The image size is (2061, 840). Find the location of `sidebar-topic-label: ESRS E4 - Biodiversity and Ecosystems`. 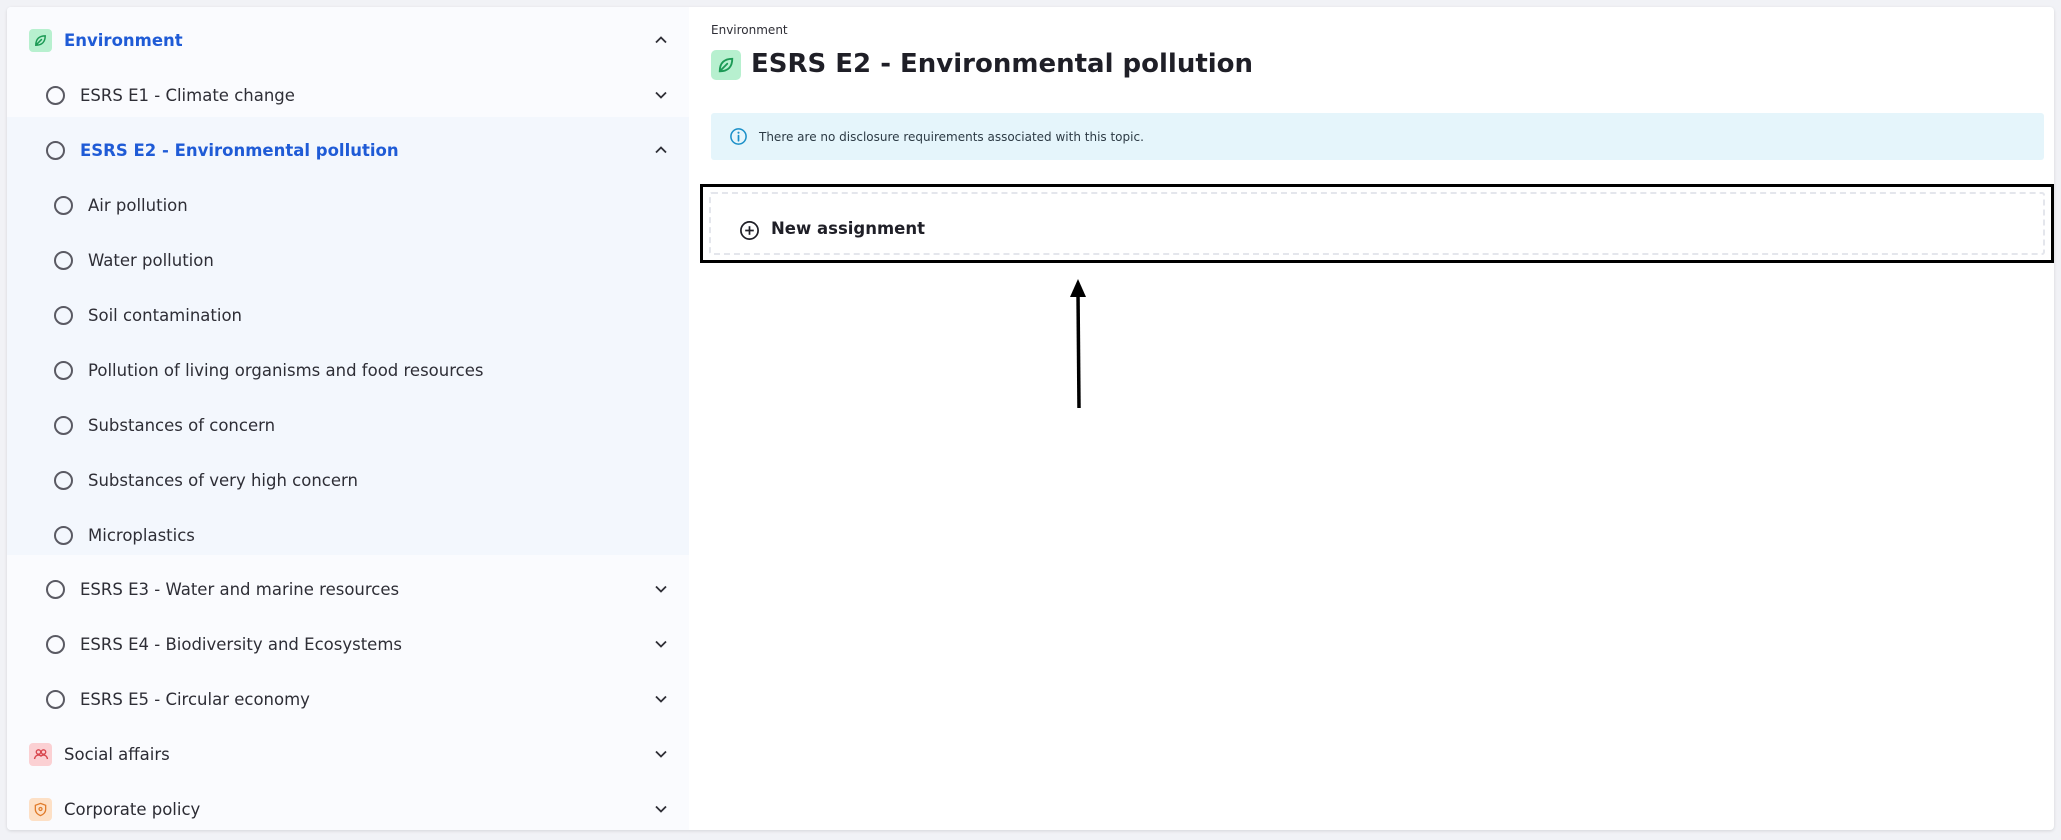

sidebar-topic-label: ESRS E4 - Biodiversity and Ecosystems is located at coordinates (241, 644).